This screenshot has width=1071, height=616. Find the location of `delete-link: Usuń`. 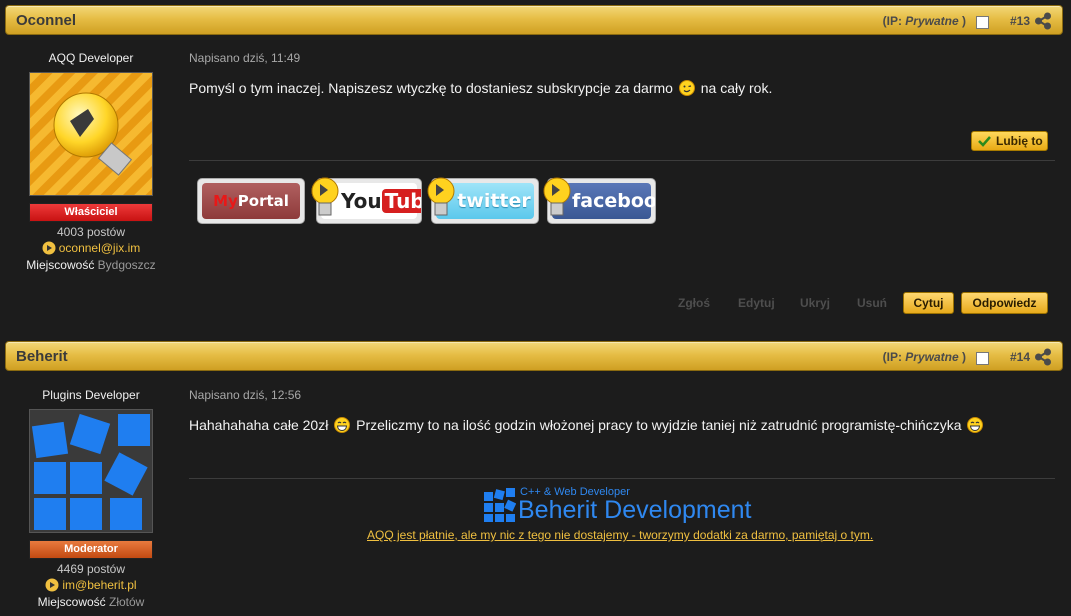

delete-link: Usuń is located at coordinates (872, 303).